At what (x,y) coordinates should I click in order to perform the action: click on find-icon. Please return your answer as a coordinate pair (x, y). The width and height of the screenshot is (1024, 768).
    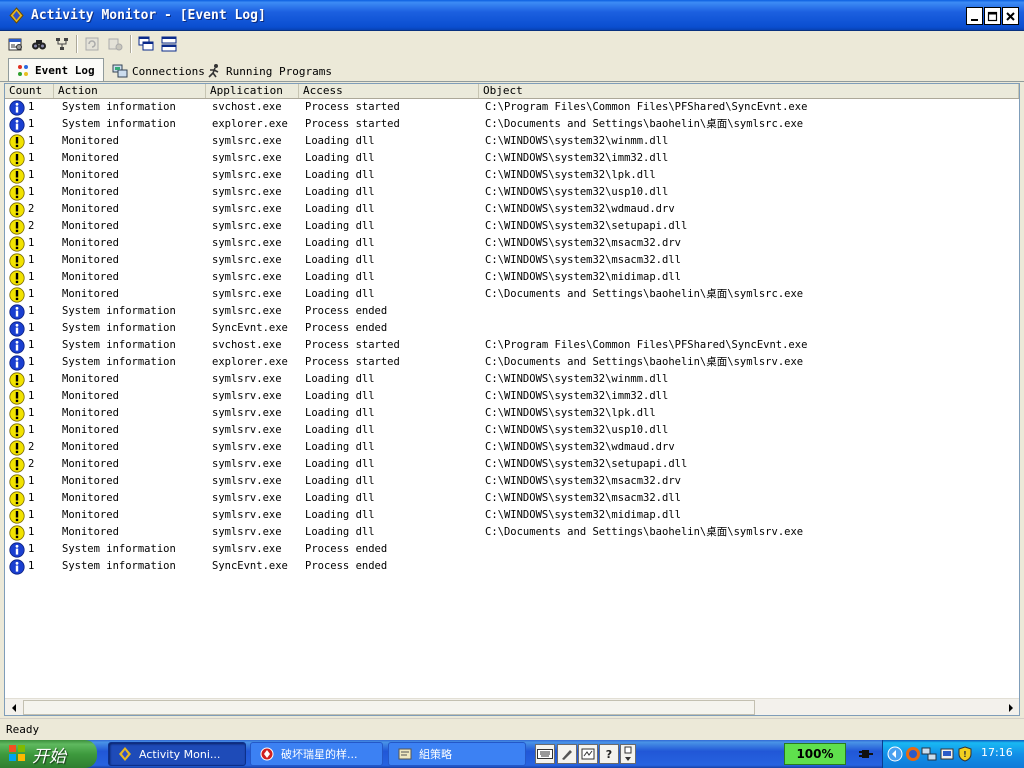
    Looking at the image, I should click on (39, 44).